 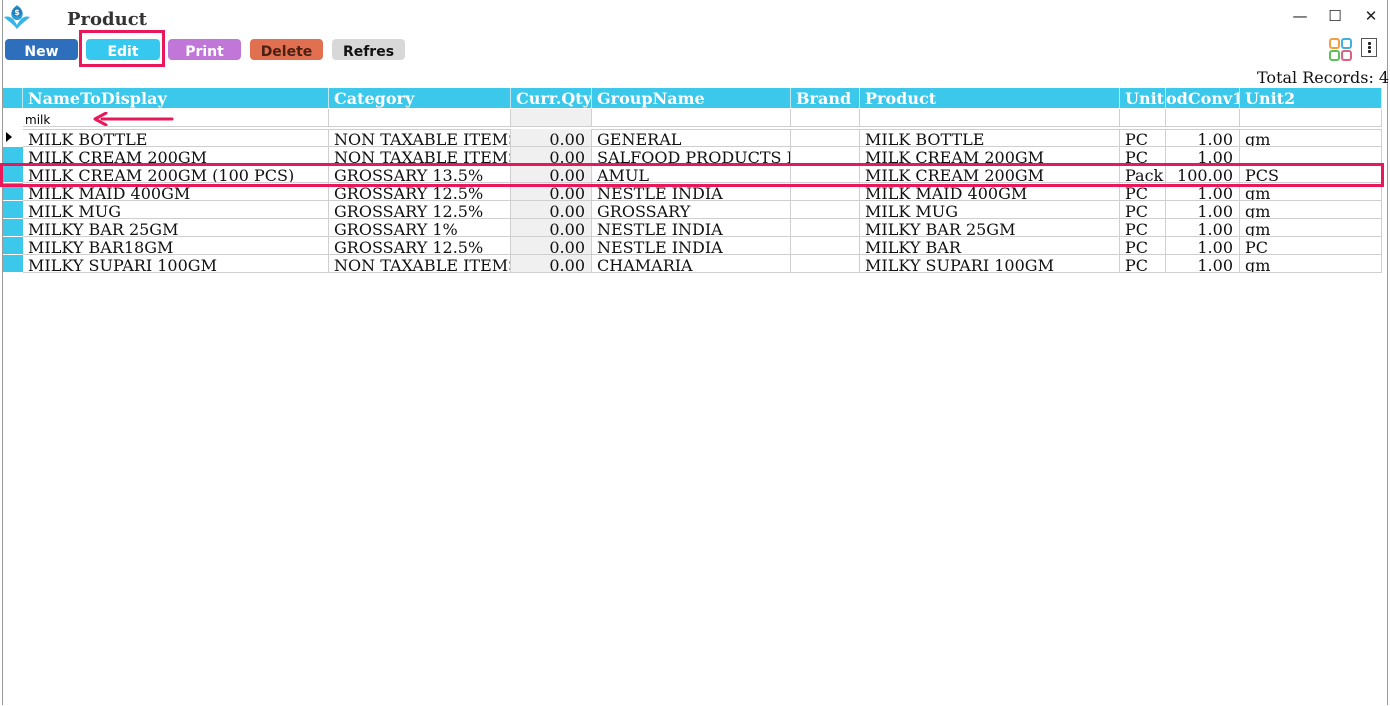 I want to click on cell-name: MILKY SUPARI 100GM, so click(x=176, y=264).